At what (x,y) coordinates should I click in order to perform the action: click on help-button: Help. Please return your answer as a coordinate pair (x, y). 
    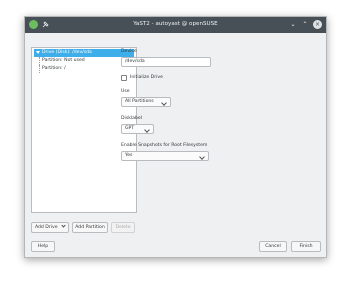
    Looking at the image, I should click on (43, 246).